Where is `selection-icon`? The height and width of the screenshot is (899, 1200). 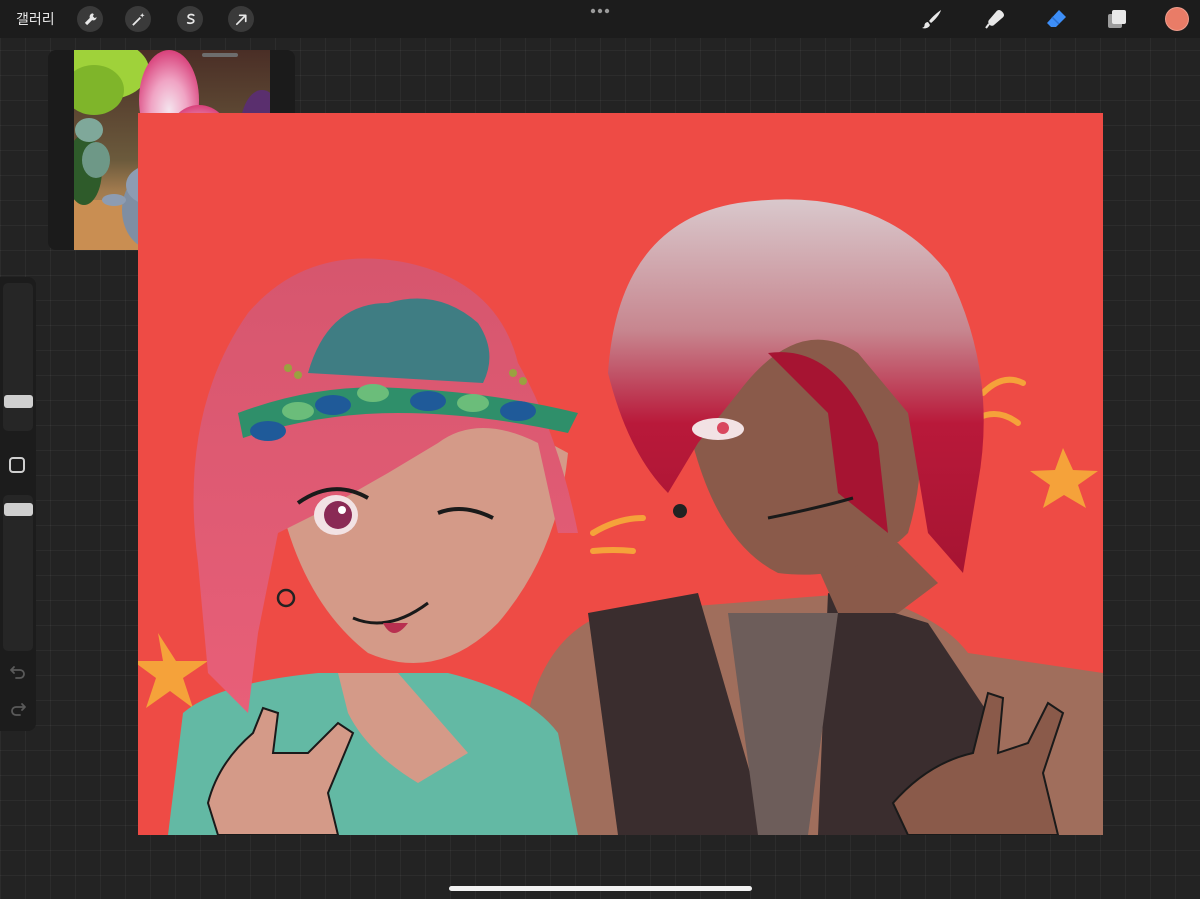 selection-icon is located at coordinates (190, 19).